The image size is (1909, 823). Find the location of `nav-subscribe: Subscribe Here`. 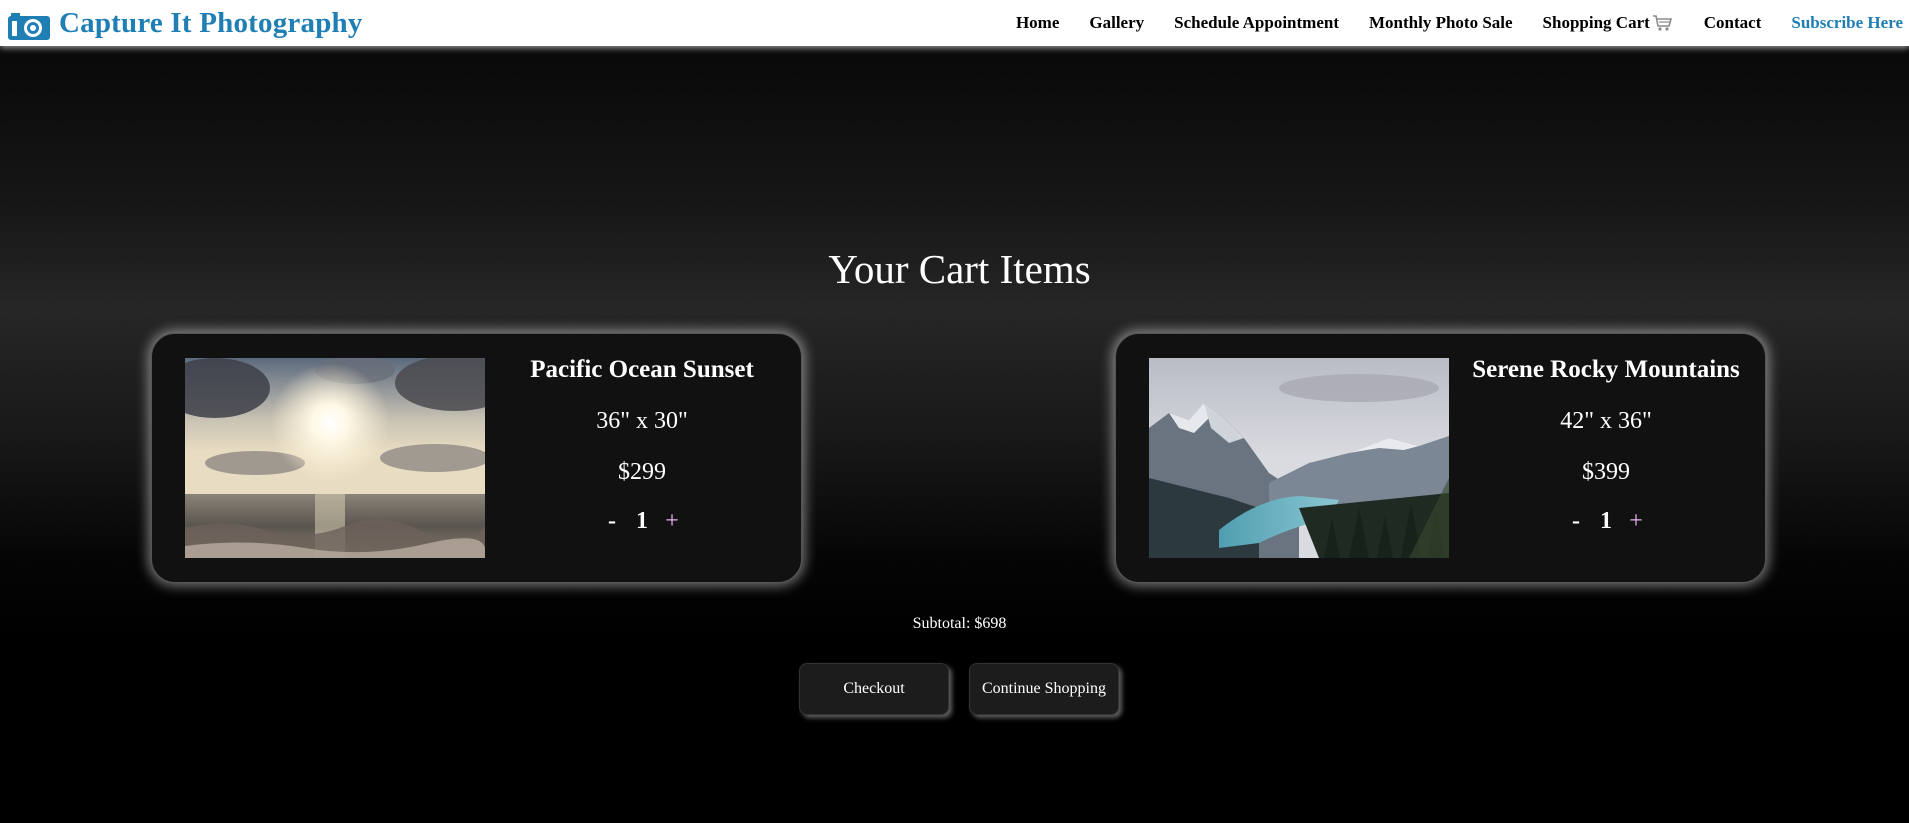

nav-subscribe: Subscribe Here is located at coordinates (1847, 23).